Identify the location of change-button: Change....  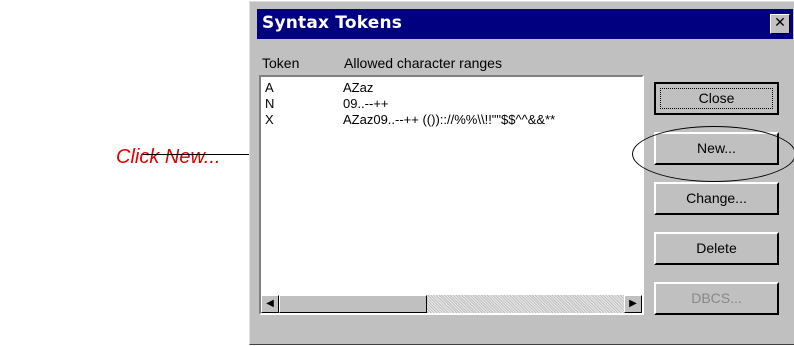
(716, 198).